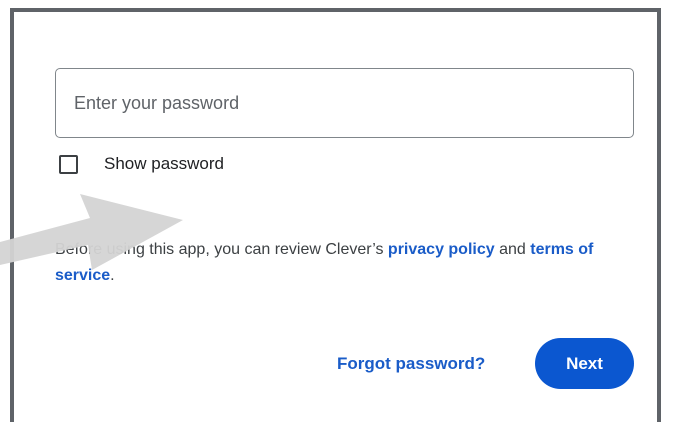 The width and height of the screenshot is (675, 422). I want to click on show-password-label: Show password, so click(164, 164).